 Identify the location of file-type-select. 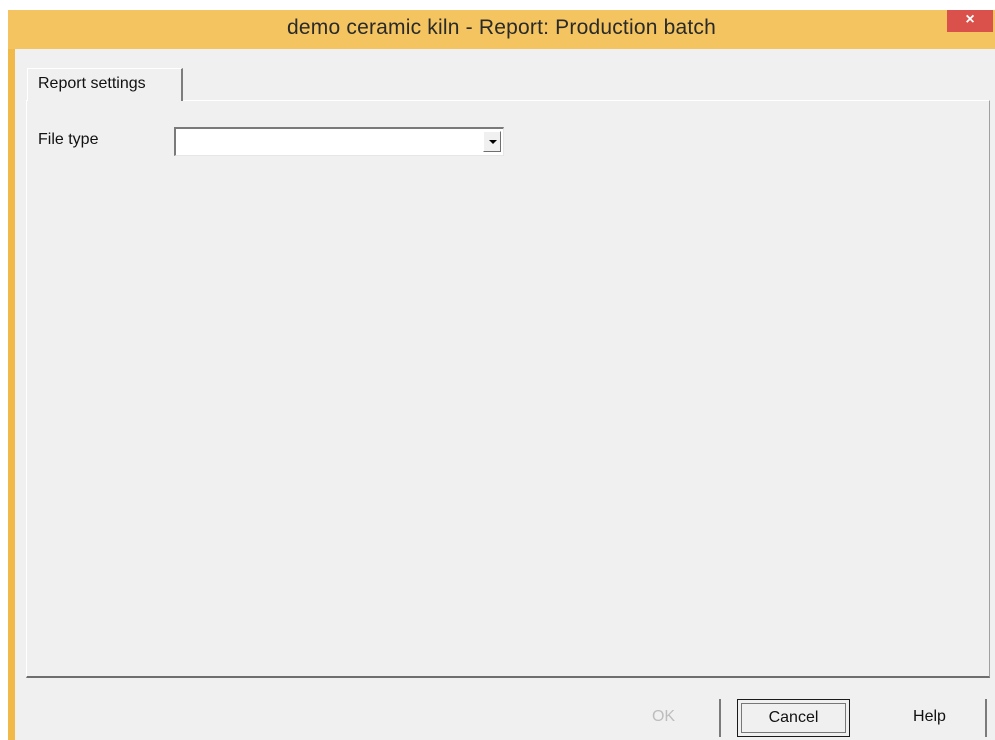
(339, 141).